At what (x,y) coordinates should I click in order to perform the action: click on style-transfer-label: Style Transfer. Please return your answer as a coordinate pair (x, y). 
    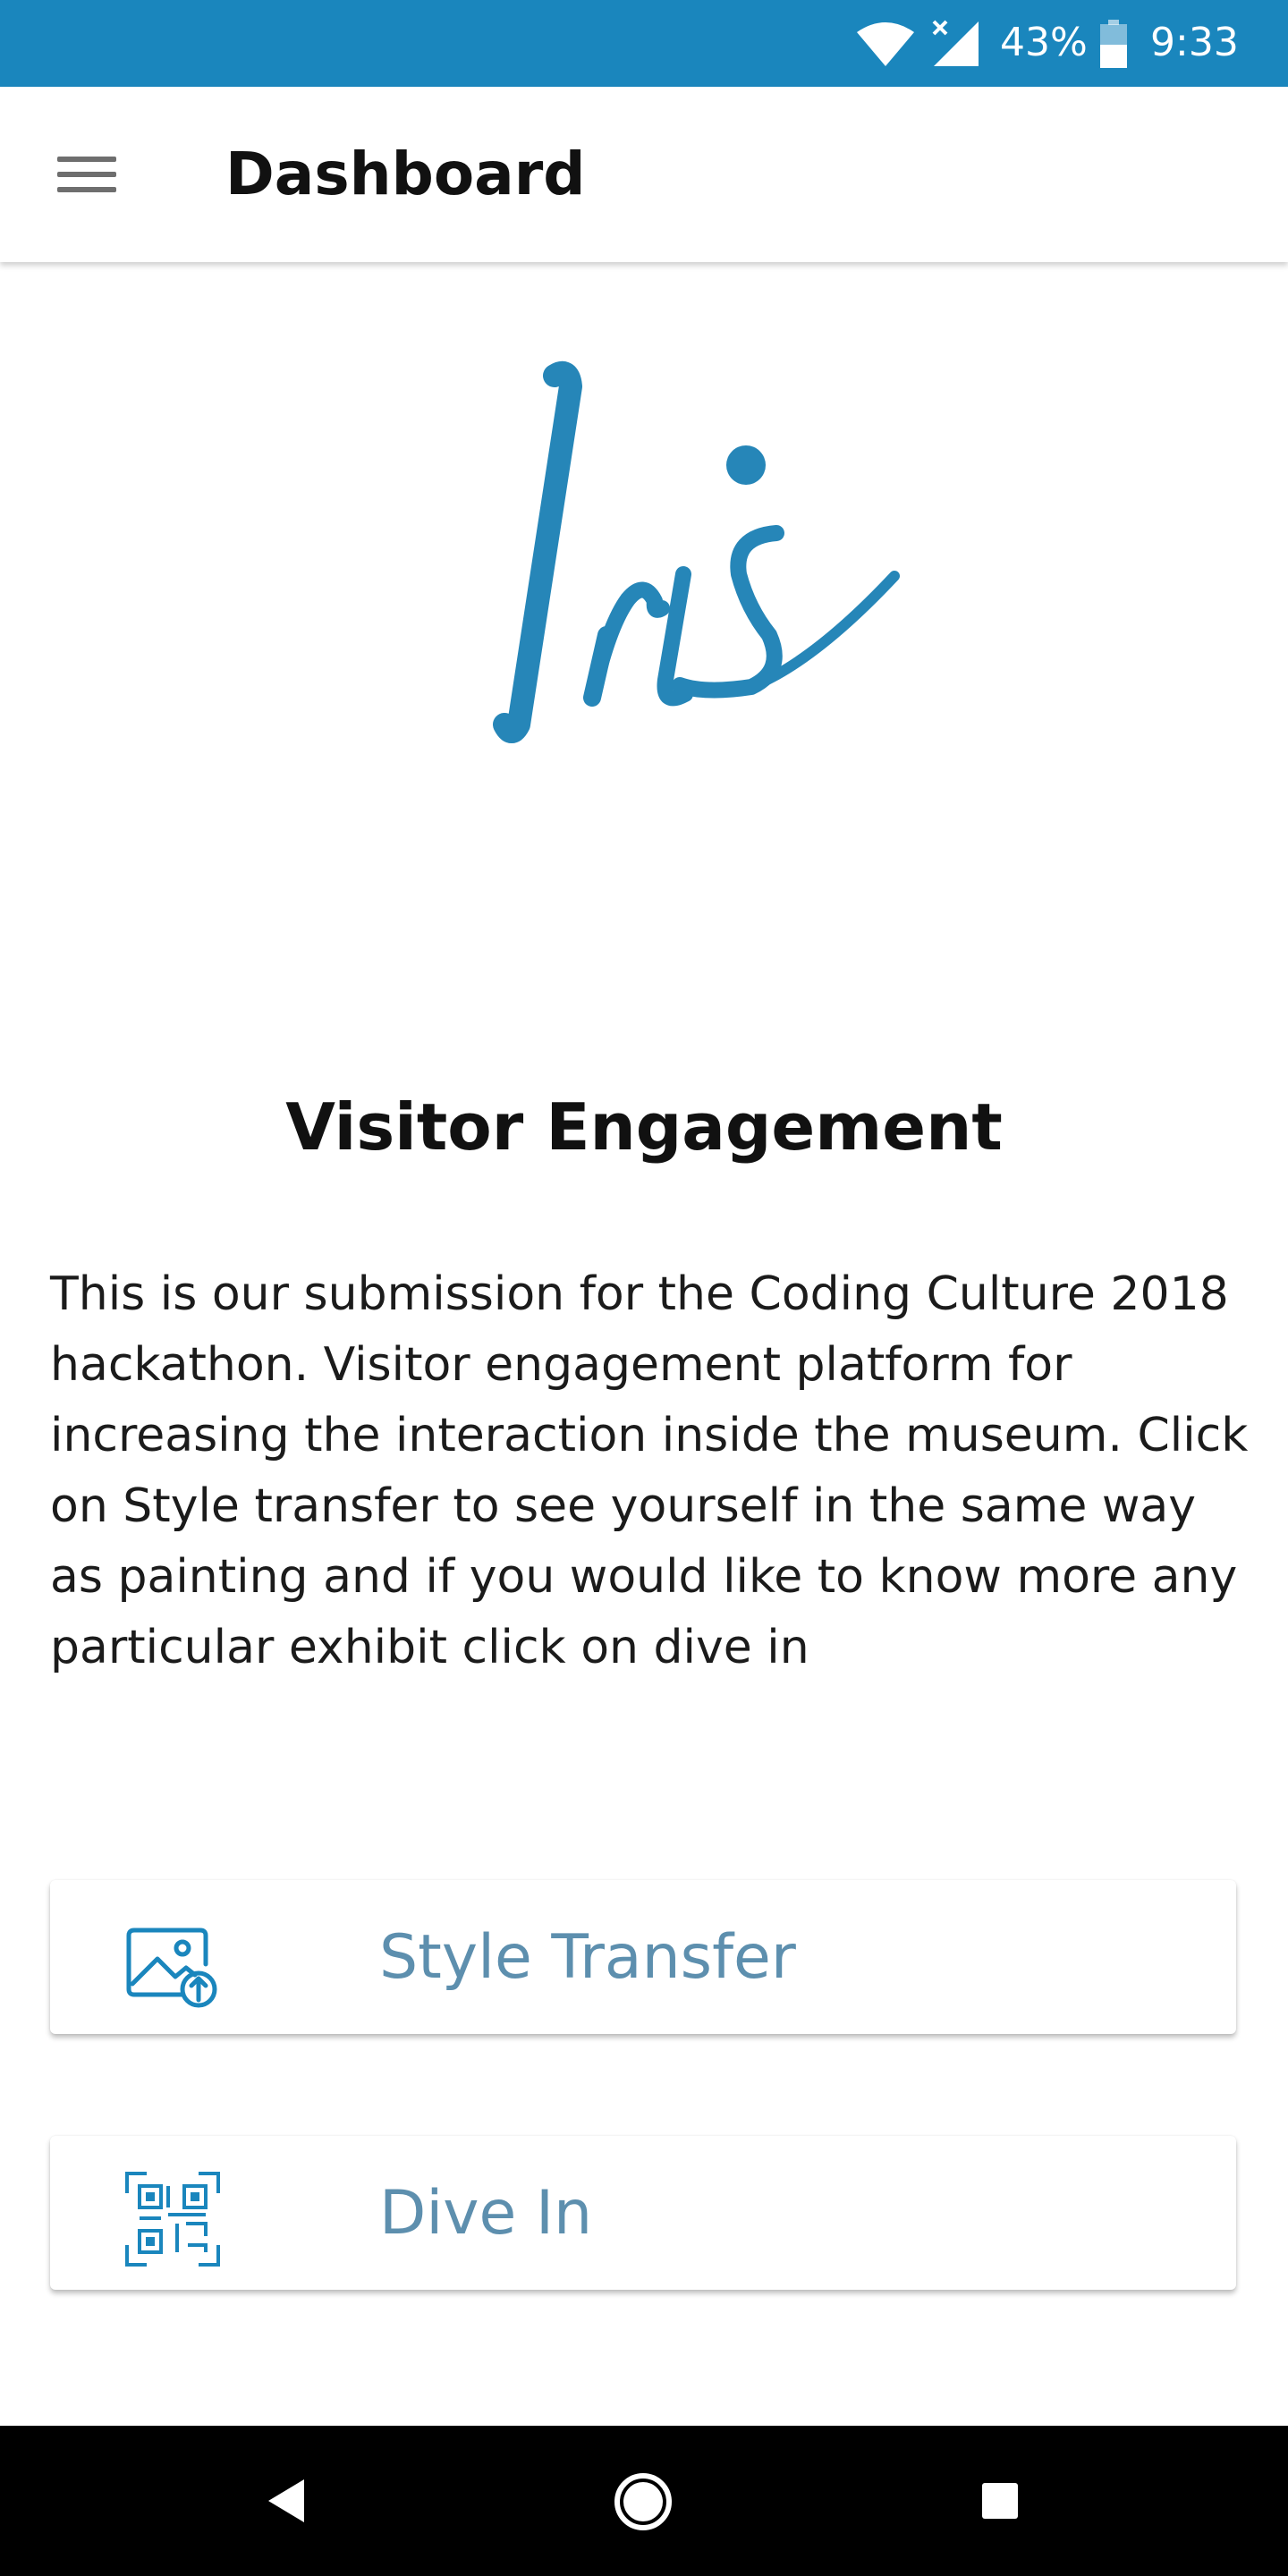
    Looking at the image, I should click on (587, 1957).